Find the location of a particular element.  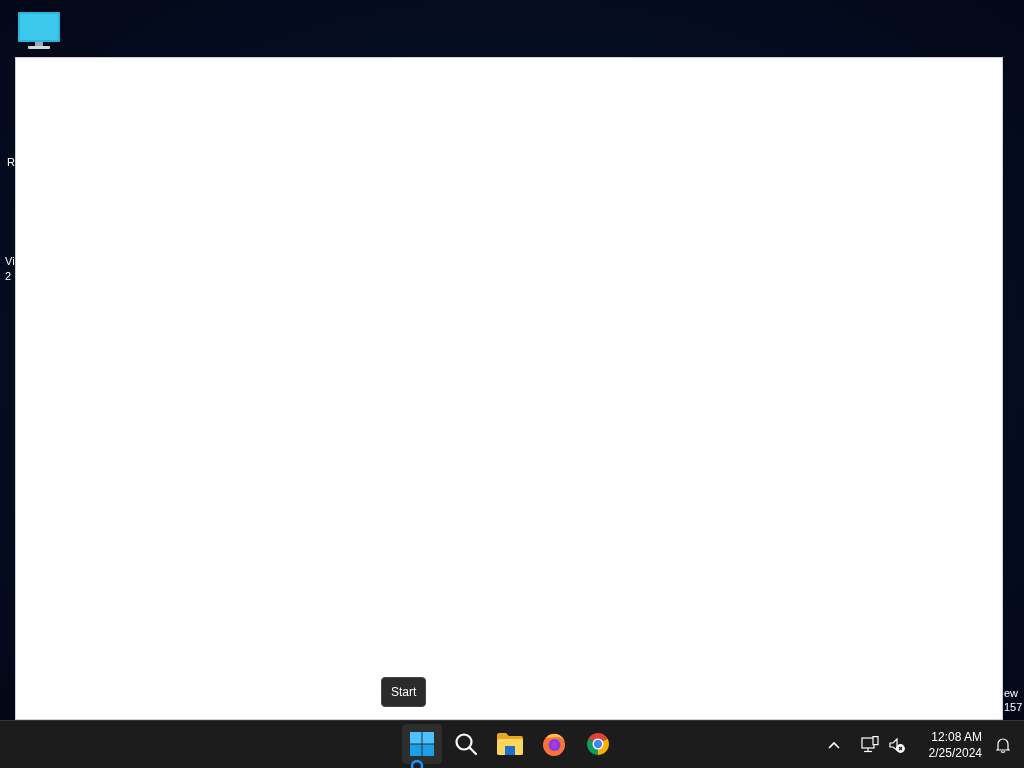

desktop-icon-label: 157 is located at coordinates (1013, 707).